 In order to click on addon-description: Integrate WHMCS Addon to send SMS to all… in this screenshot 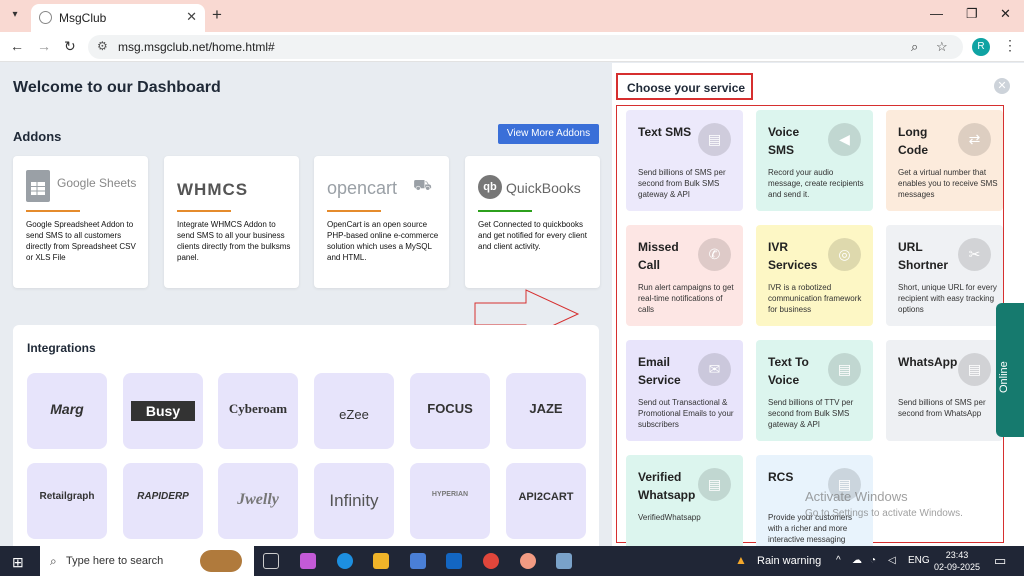, I will do `click(234, 241)`.